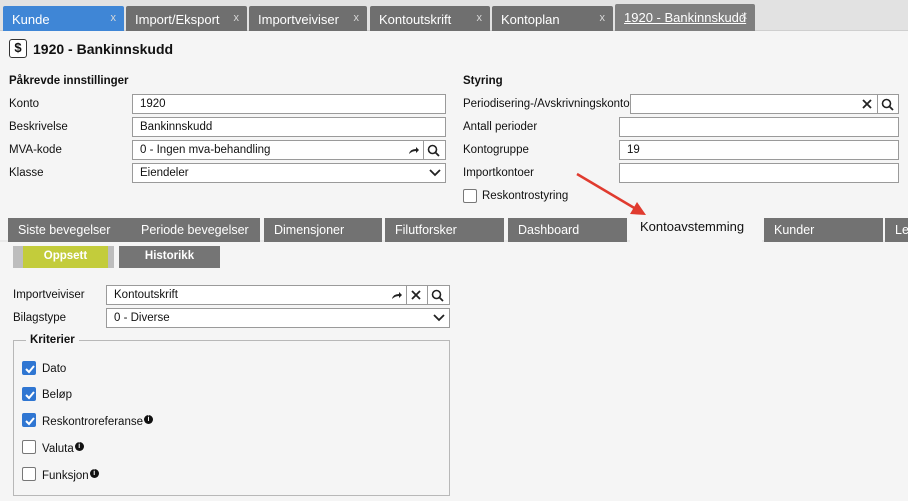 The height and width of the screenshot is (501, 908). Describe the element at coordinates (69, 230) in the screenshot. I see `tab-siste-bevegelser: Siste bevegelser` at that location.